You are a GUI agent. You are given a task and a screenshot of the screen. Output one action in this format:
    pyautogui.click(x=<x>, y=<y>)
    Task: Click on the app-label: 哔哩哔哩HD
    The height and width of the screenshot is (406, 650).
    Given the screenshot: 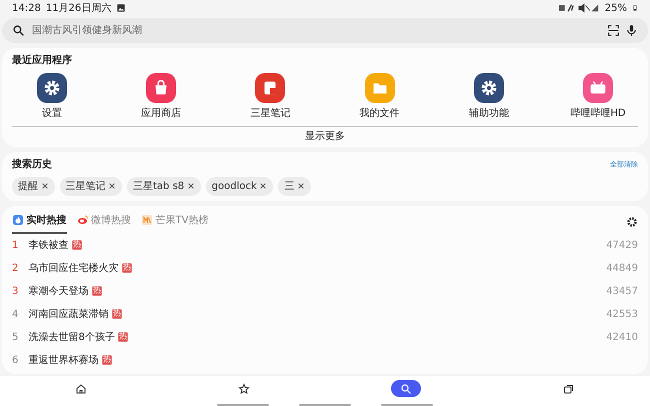 What is the action you would take?
    pyautogui.click(x=598, y=113)
    